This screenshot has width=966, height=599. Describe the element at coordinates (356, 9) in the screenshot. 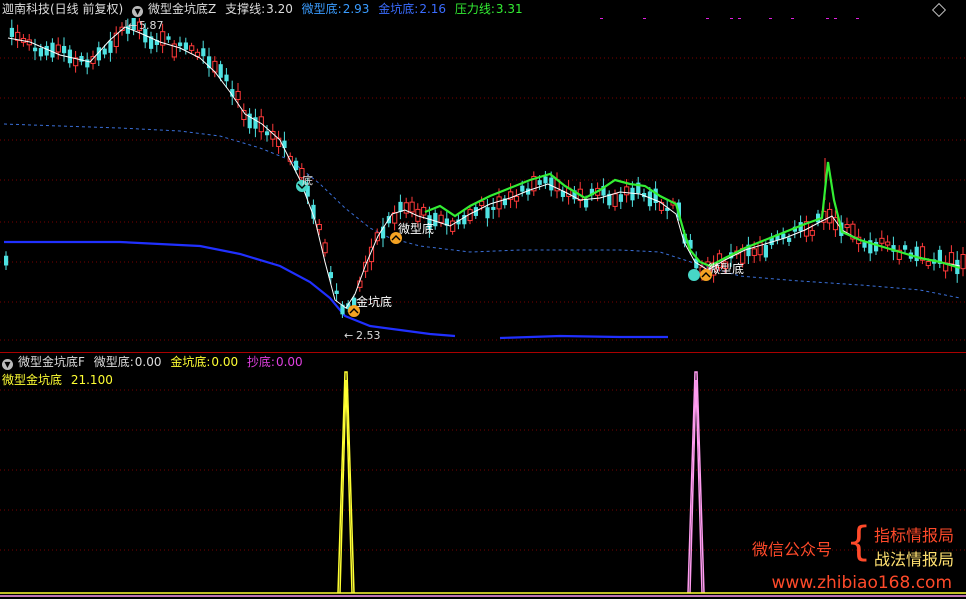

I see `micro-value: 2.93` at that location.